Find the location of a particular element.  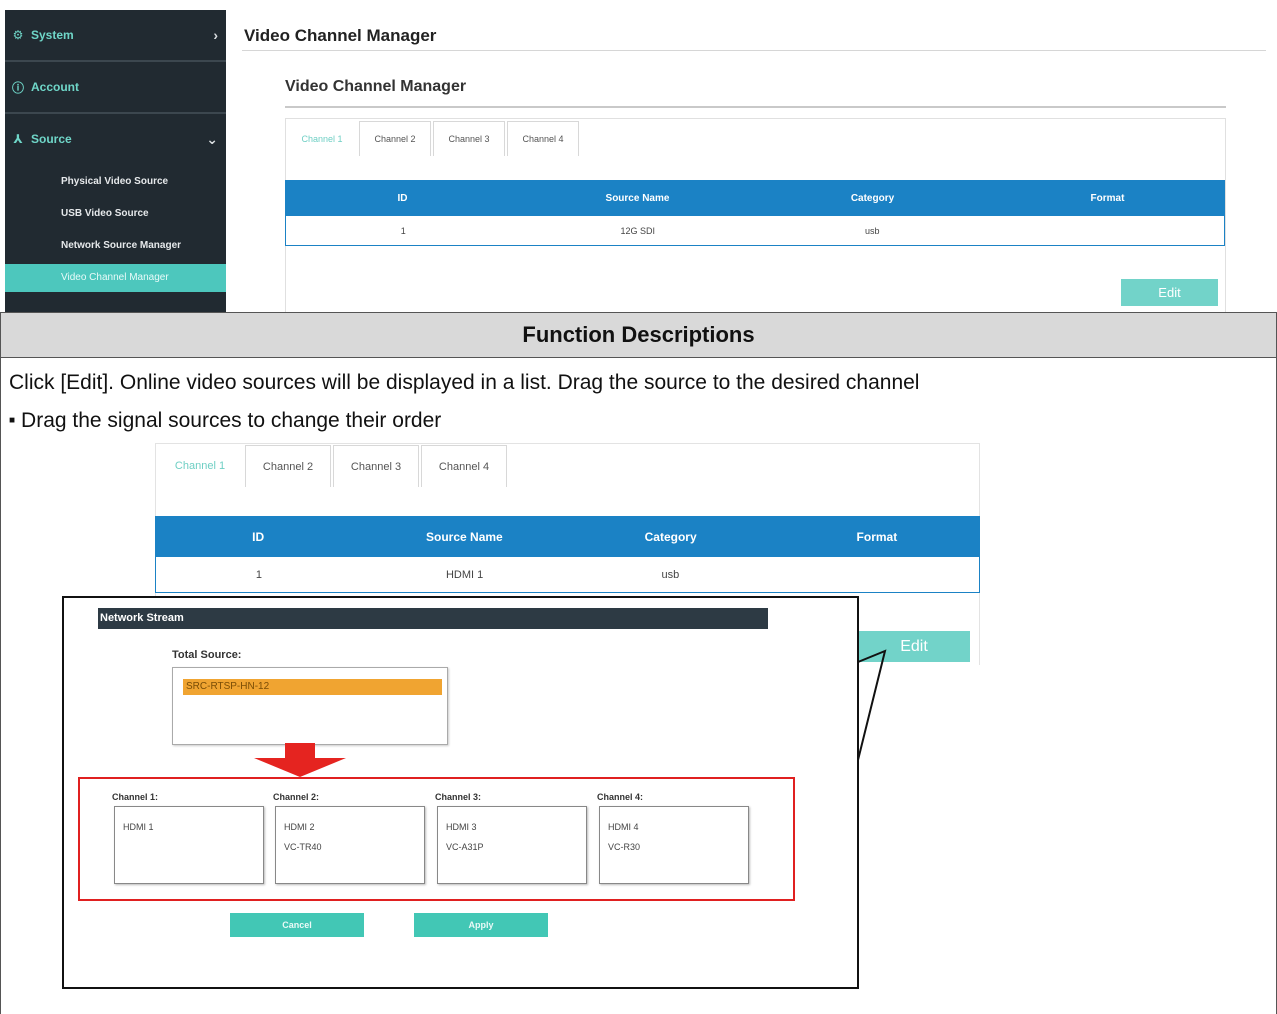

channel-1-label: Channel 1: is located at coordinates (135, 797).